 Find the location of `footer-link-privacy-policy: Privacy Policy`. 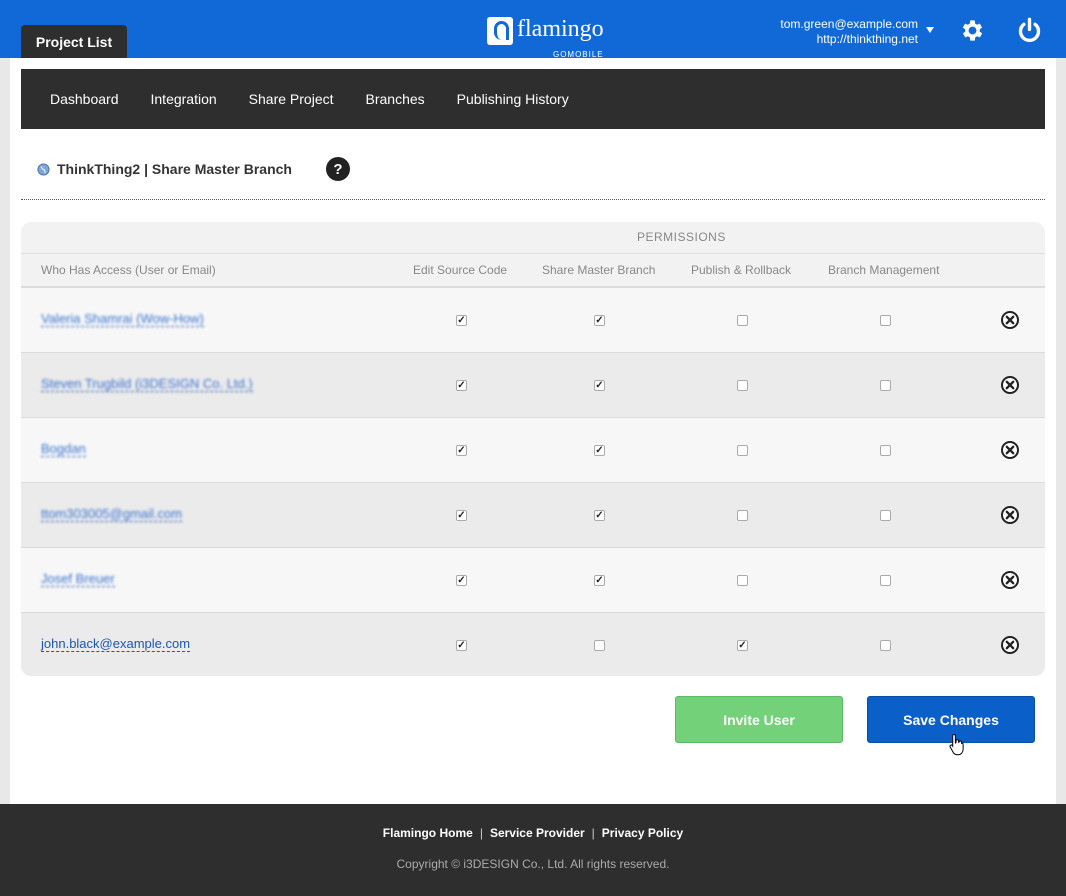

footer-link-privacy-policy: Privacy Policy is located at coordinates (642, 833).